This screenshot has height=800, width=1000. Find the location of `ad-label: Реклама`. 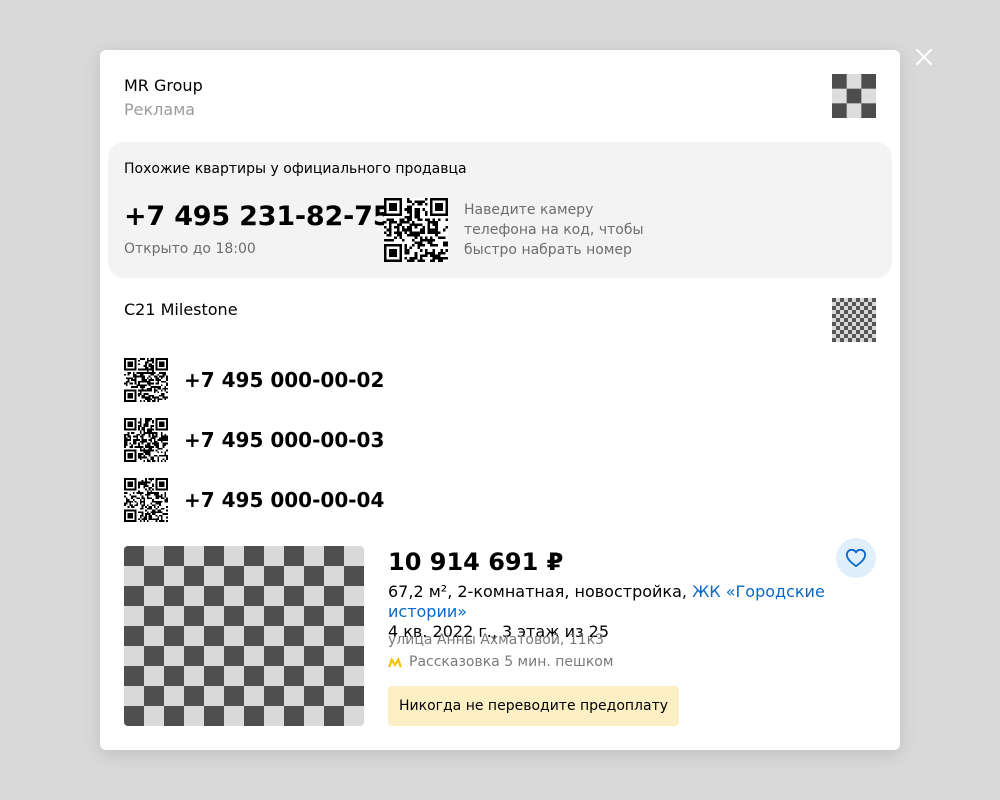

ad-label: Реклама is located at coordinates (160, 109).